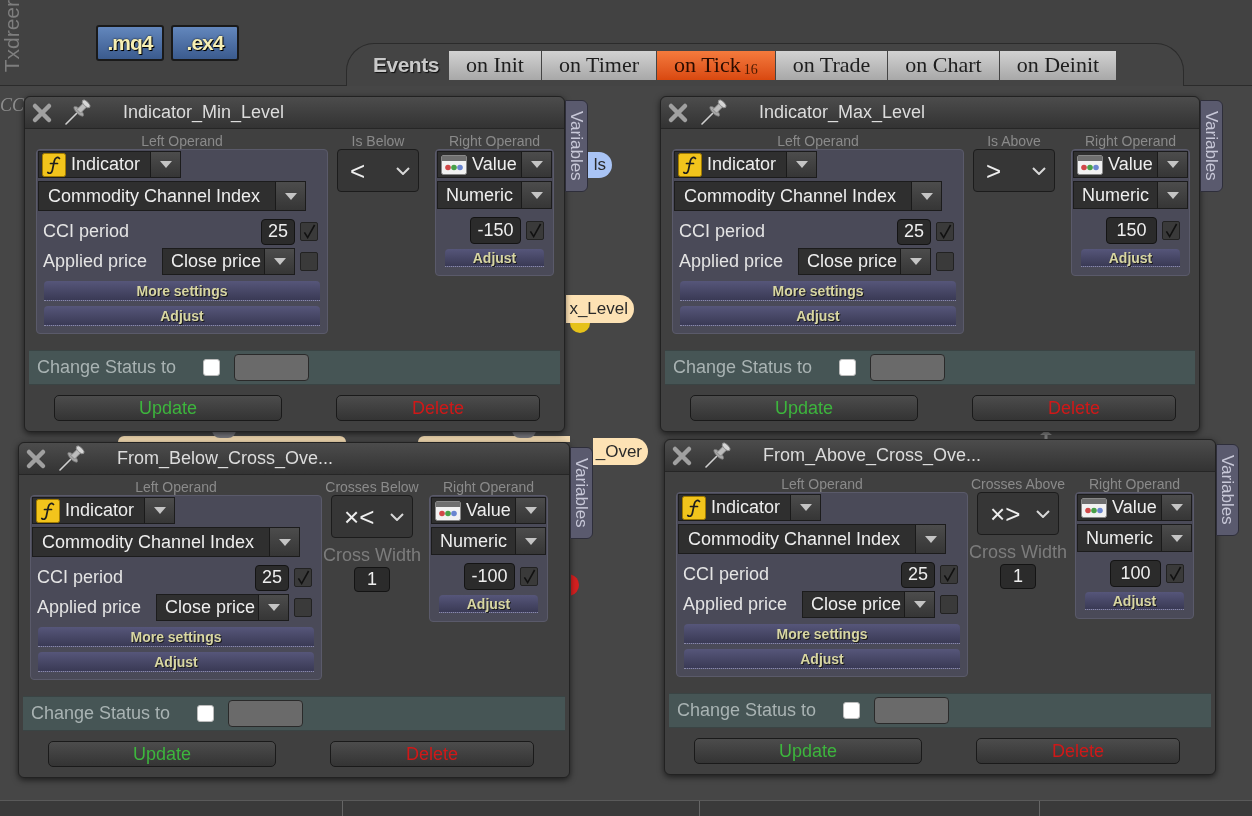 The image size is (1252, 816). Describe the element at coordinates (1058, 65) in the screenshot. I see `event-tab: on Deinit` at that location.